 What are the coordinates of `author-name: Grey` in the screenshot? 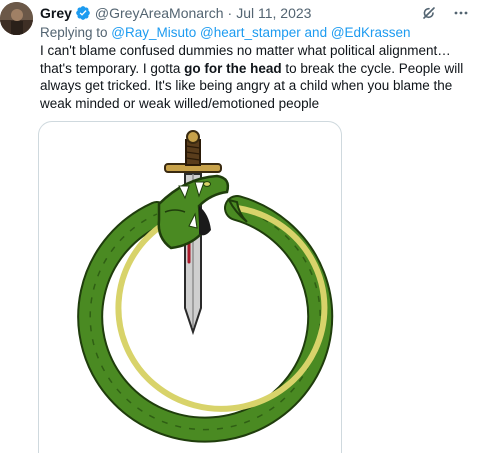 It's located at (56, 13).